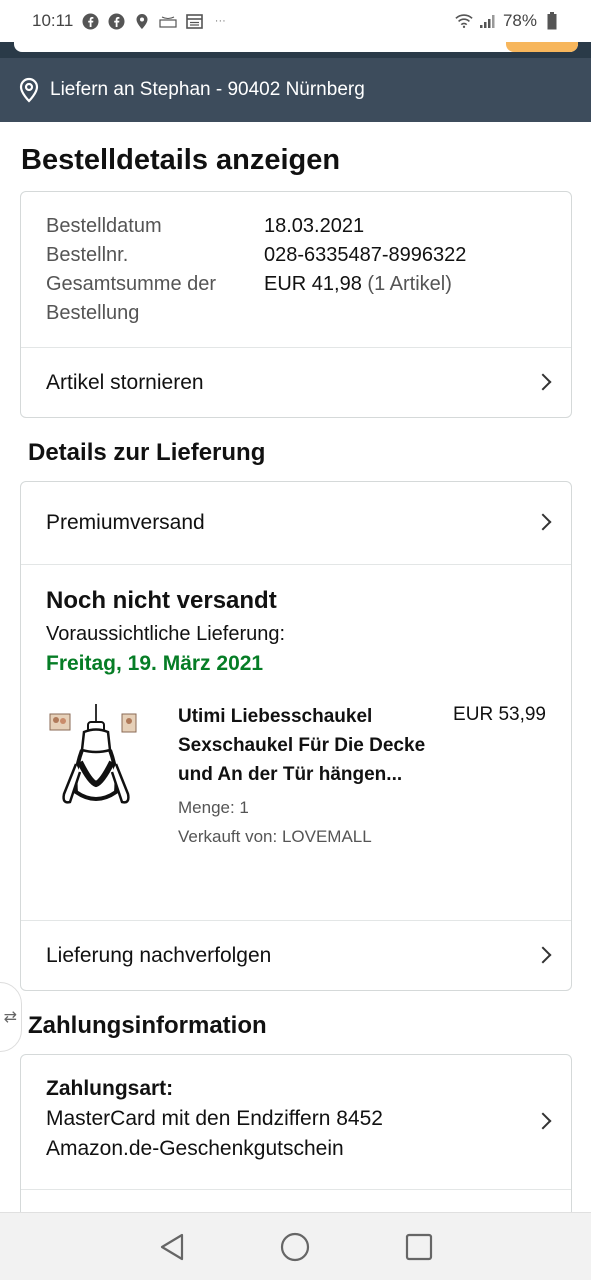 The image size is (591, 1280). I want to click on estimated-delivery-date: Freitag, 19. März 2021, so click(155, 663).